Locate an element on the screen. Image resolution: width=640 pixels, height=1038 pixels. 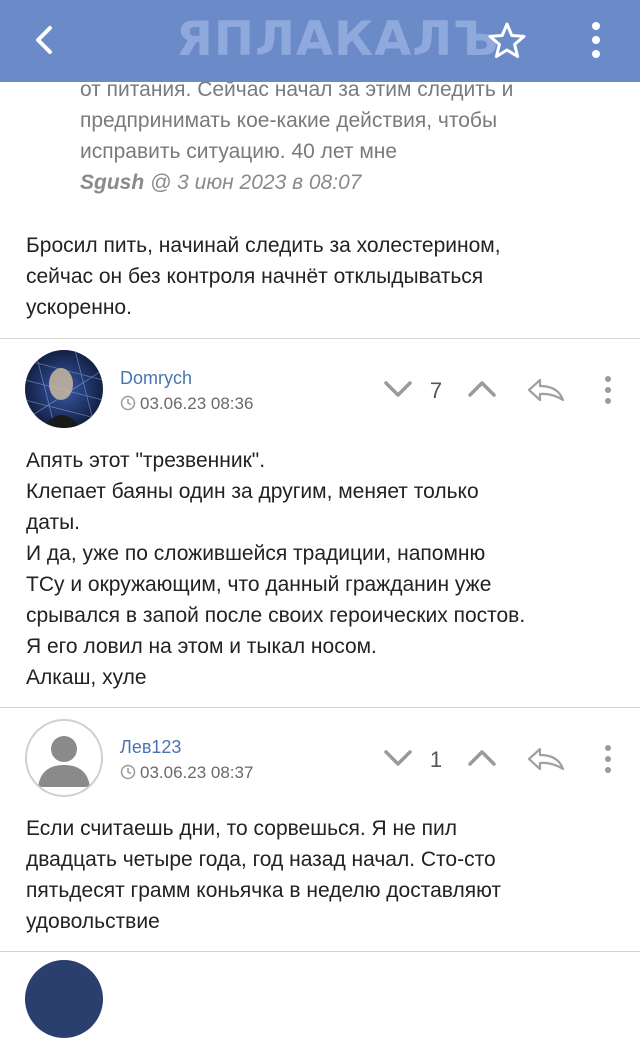
comment-score: 7 is located at coordinates (436, 390).